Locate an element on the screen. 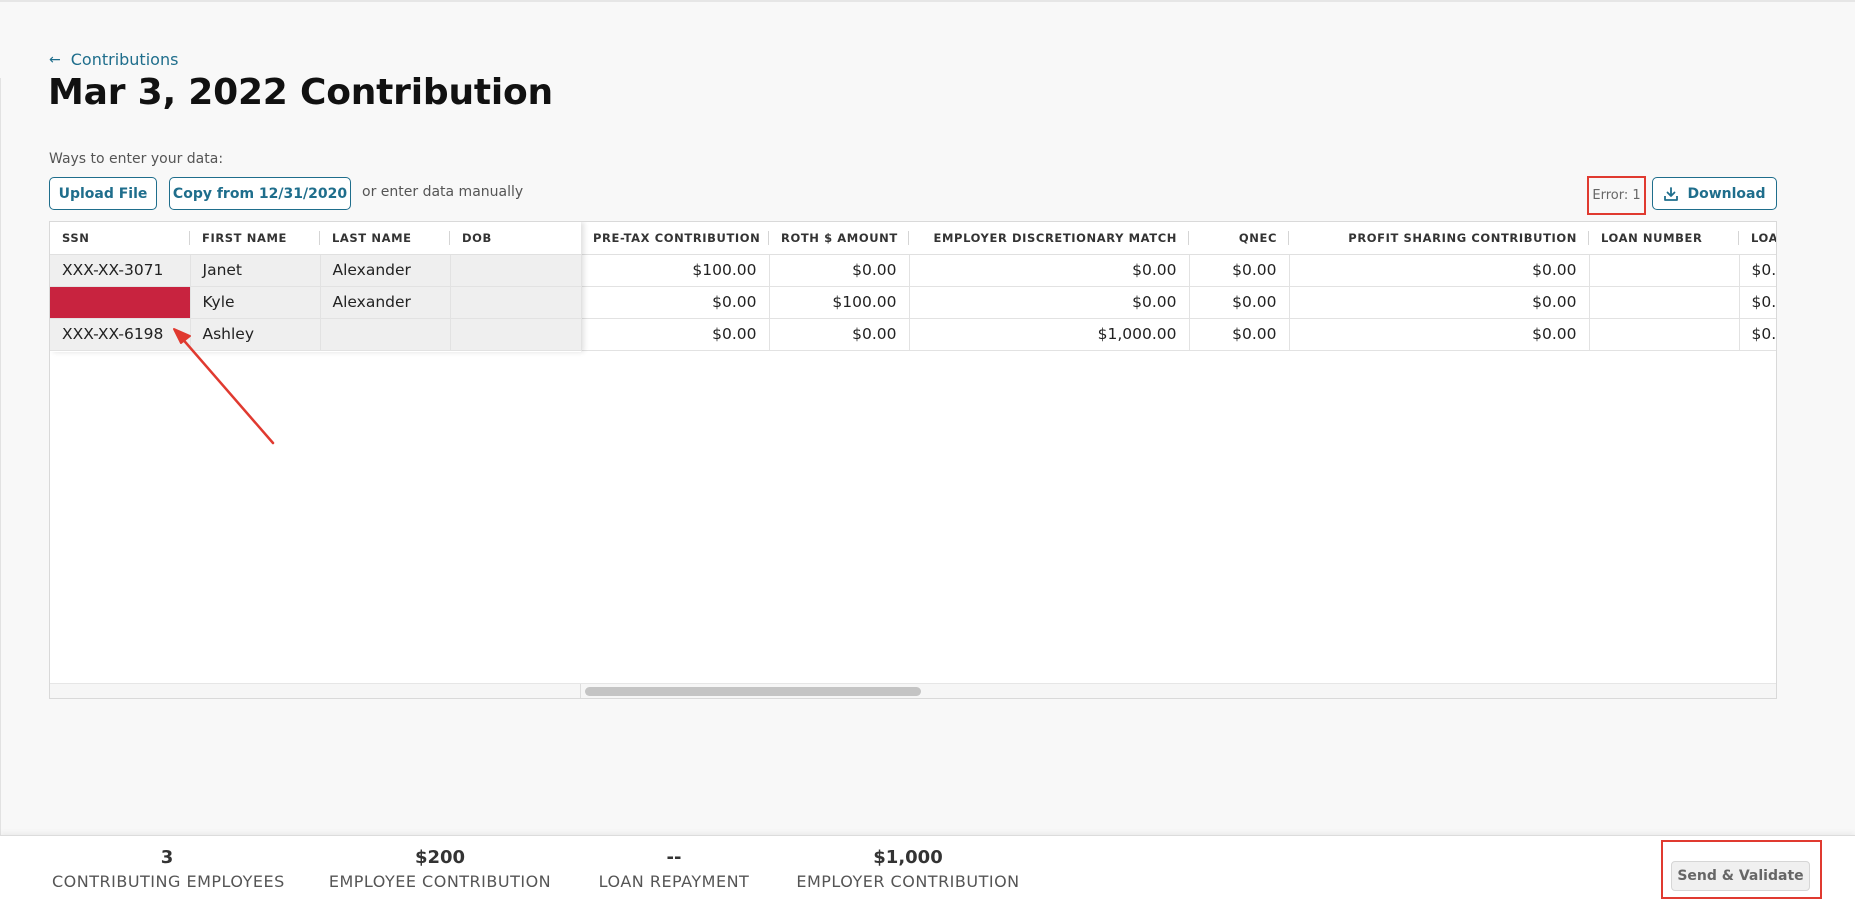 The width and height of the screenshot is (1855, 905). download-button: Download is located at coordinates (1714, 193).